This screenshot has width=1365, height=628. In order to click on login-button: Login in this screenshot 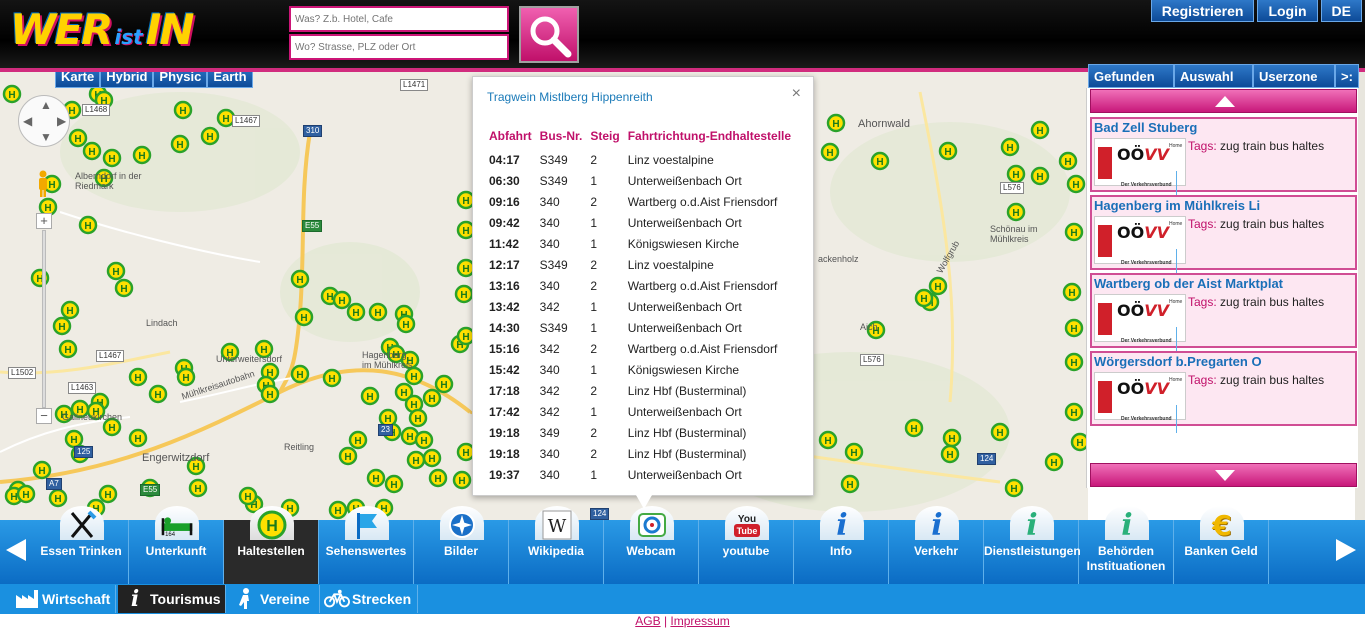, I will do `click(1287, 11)`.